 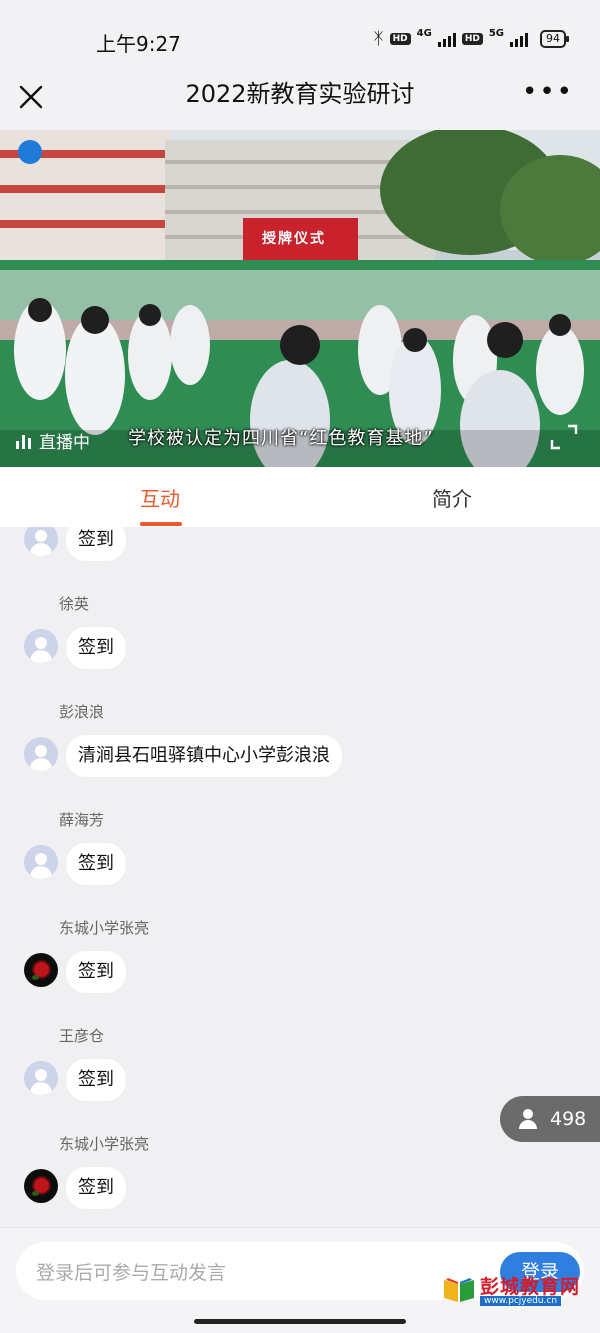 I want to click on status-time: 上午9:27, so click(x=138, y=44).